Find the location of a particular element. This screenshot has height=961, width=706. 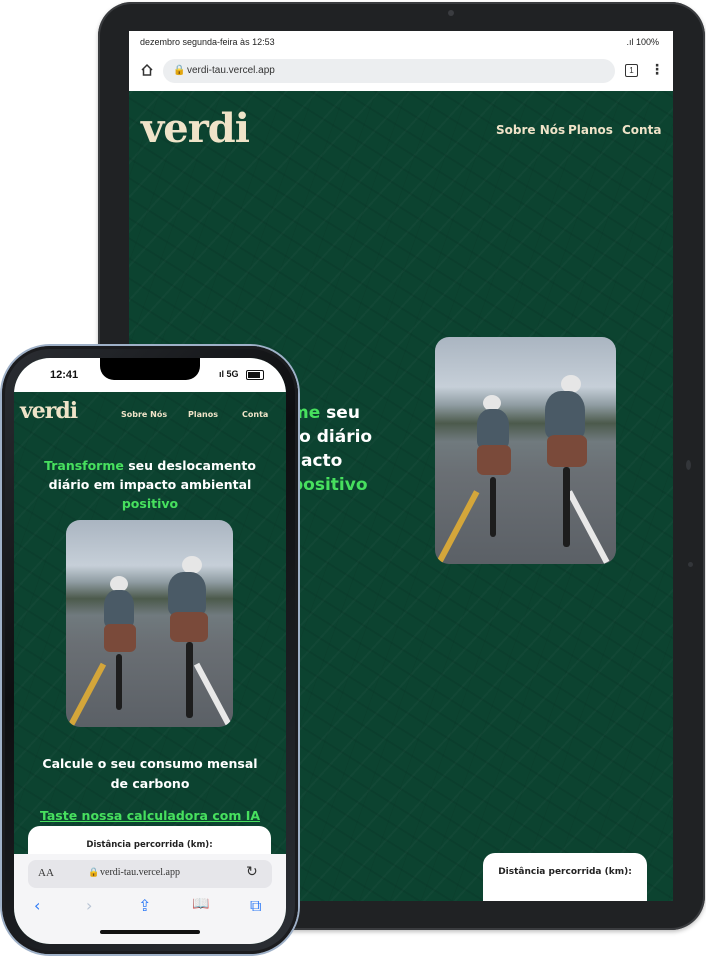

hero-fragment: to diário is located at coordinates (332, 437).